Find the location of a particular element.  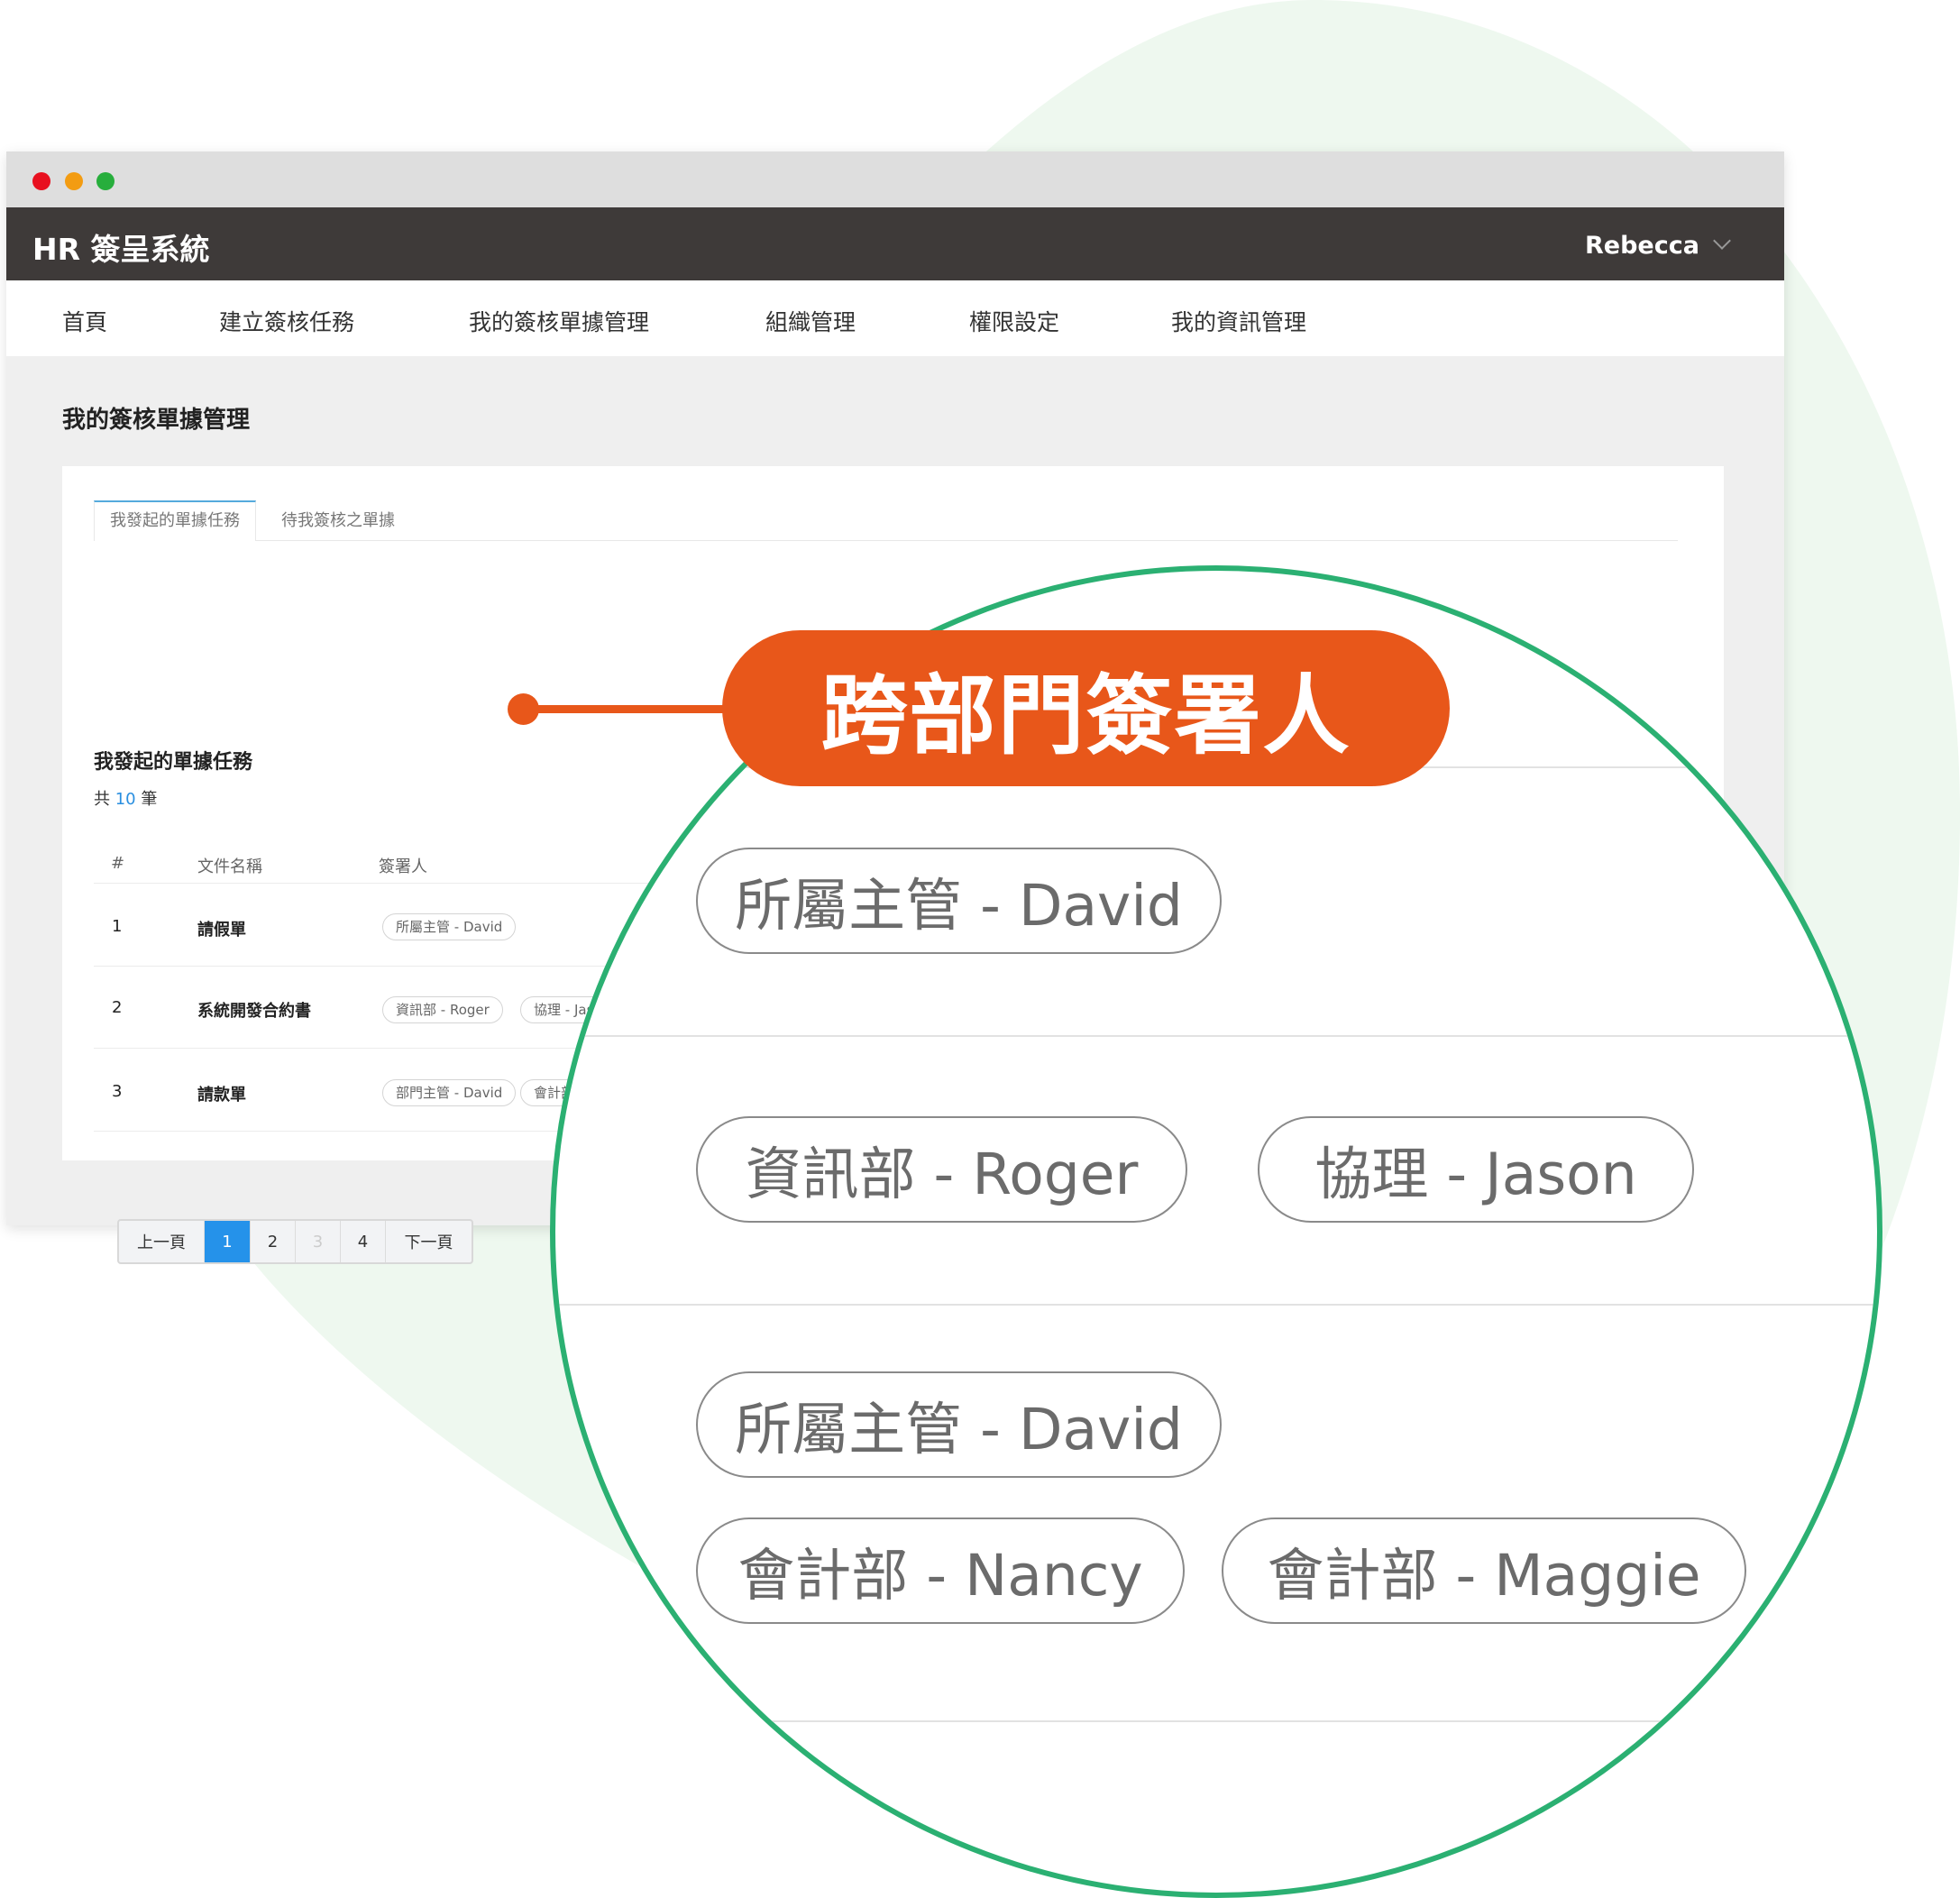

count-suffix: 筆 is located at coordinates (149, 799).